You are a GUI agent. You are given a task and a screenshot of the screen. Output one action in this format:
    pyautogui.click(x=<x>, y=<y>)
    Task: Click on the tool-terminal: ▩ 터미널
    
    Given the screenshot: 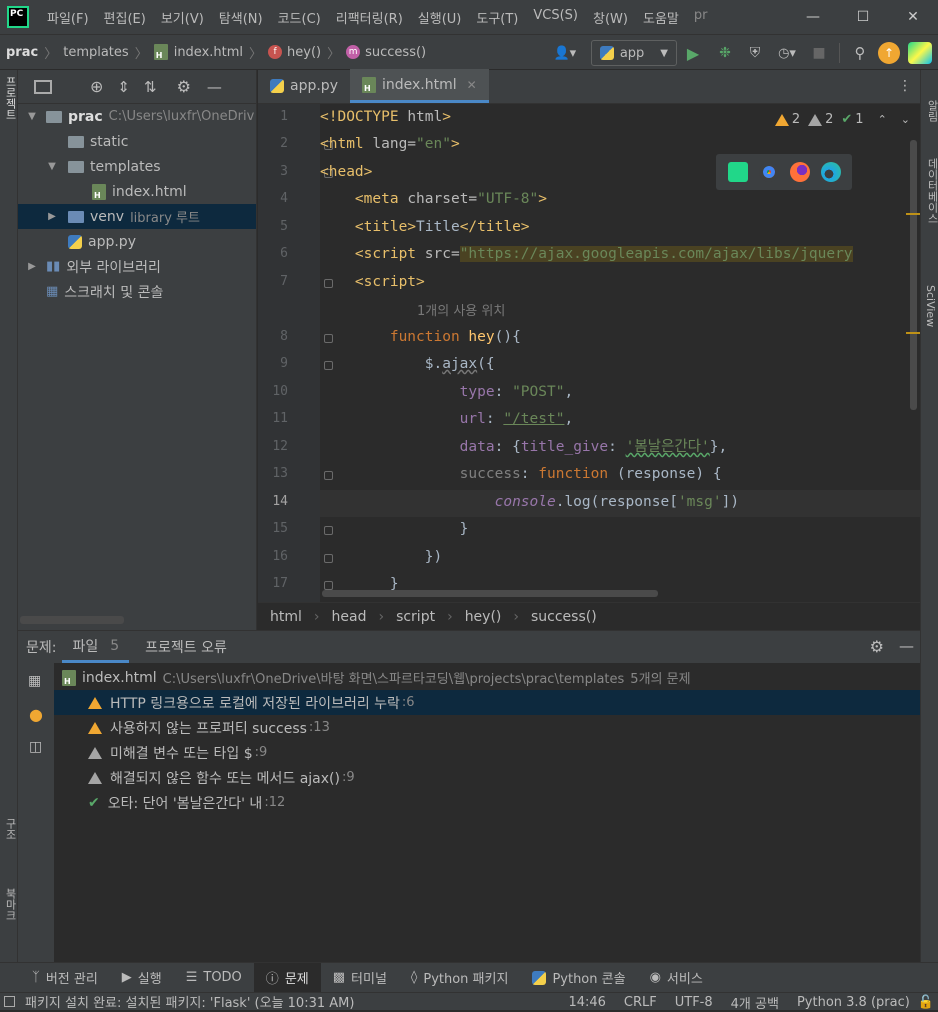 What is the action you would take?
    pyautogui.click(x=360, y=978)
    